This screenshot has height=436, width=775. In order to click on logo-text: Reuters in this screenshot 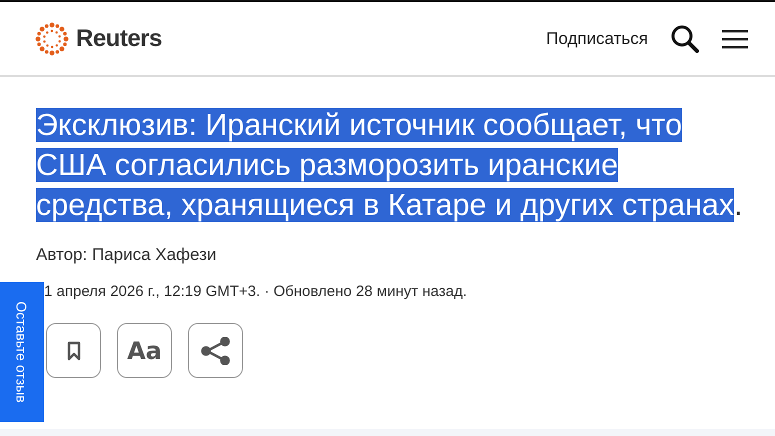, I will do `click(119, 38)`.